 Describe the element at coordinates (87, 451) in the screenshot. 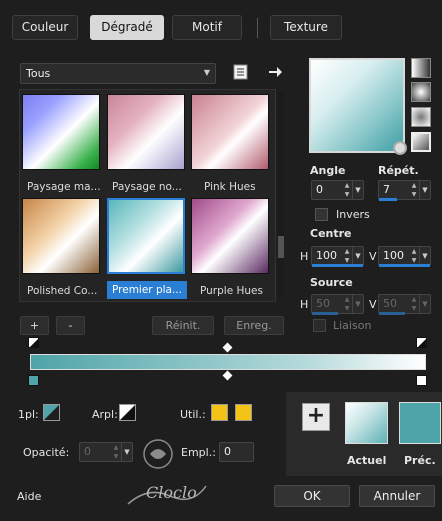

I see `opacity-value: 0` at that location.